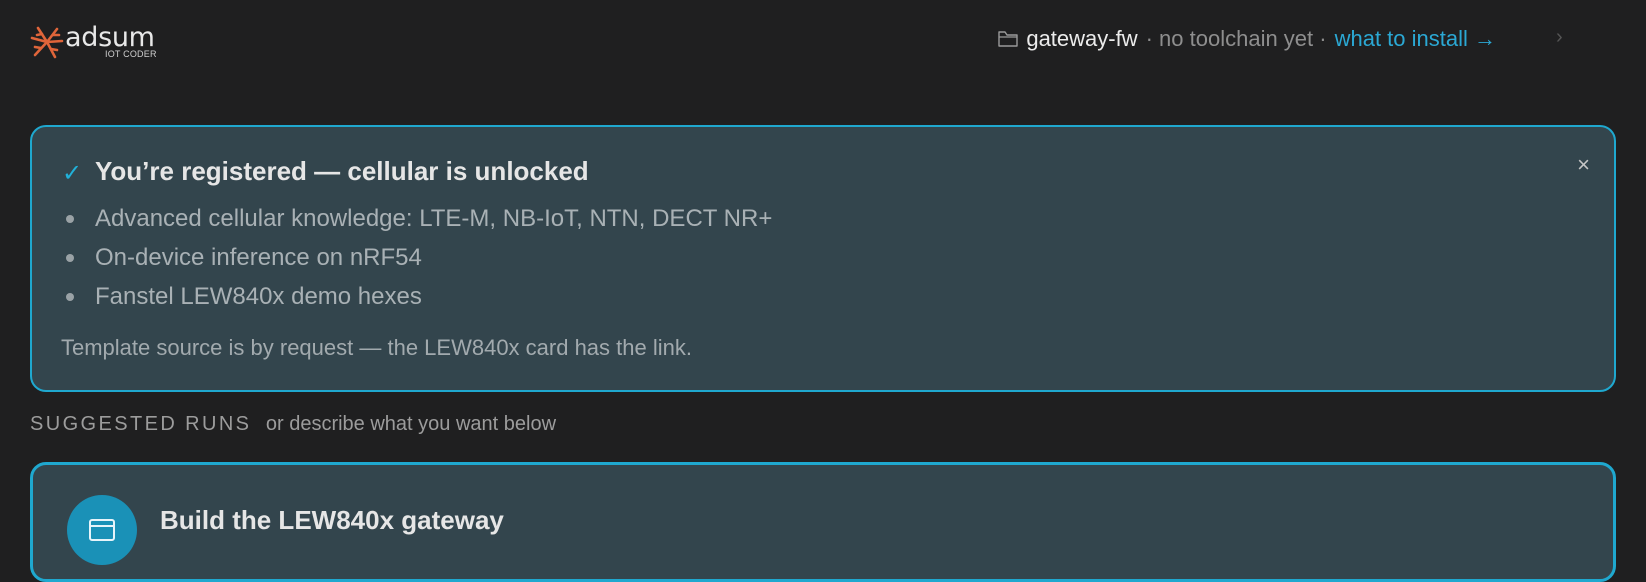 The width and height of the screenshot is (1646, 582). Describe the element at coordinates (342, 171) in the screenshot. I see `banner-title: You’re registered — cellular is unlocked` at that location.